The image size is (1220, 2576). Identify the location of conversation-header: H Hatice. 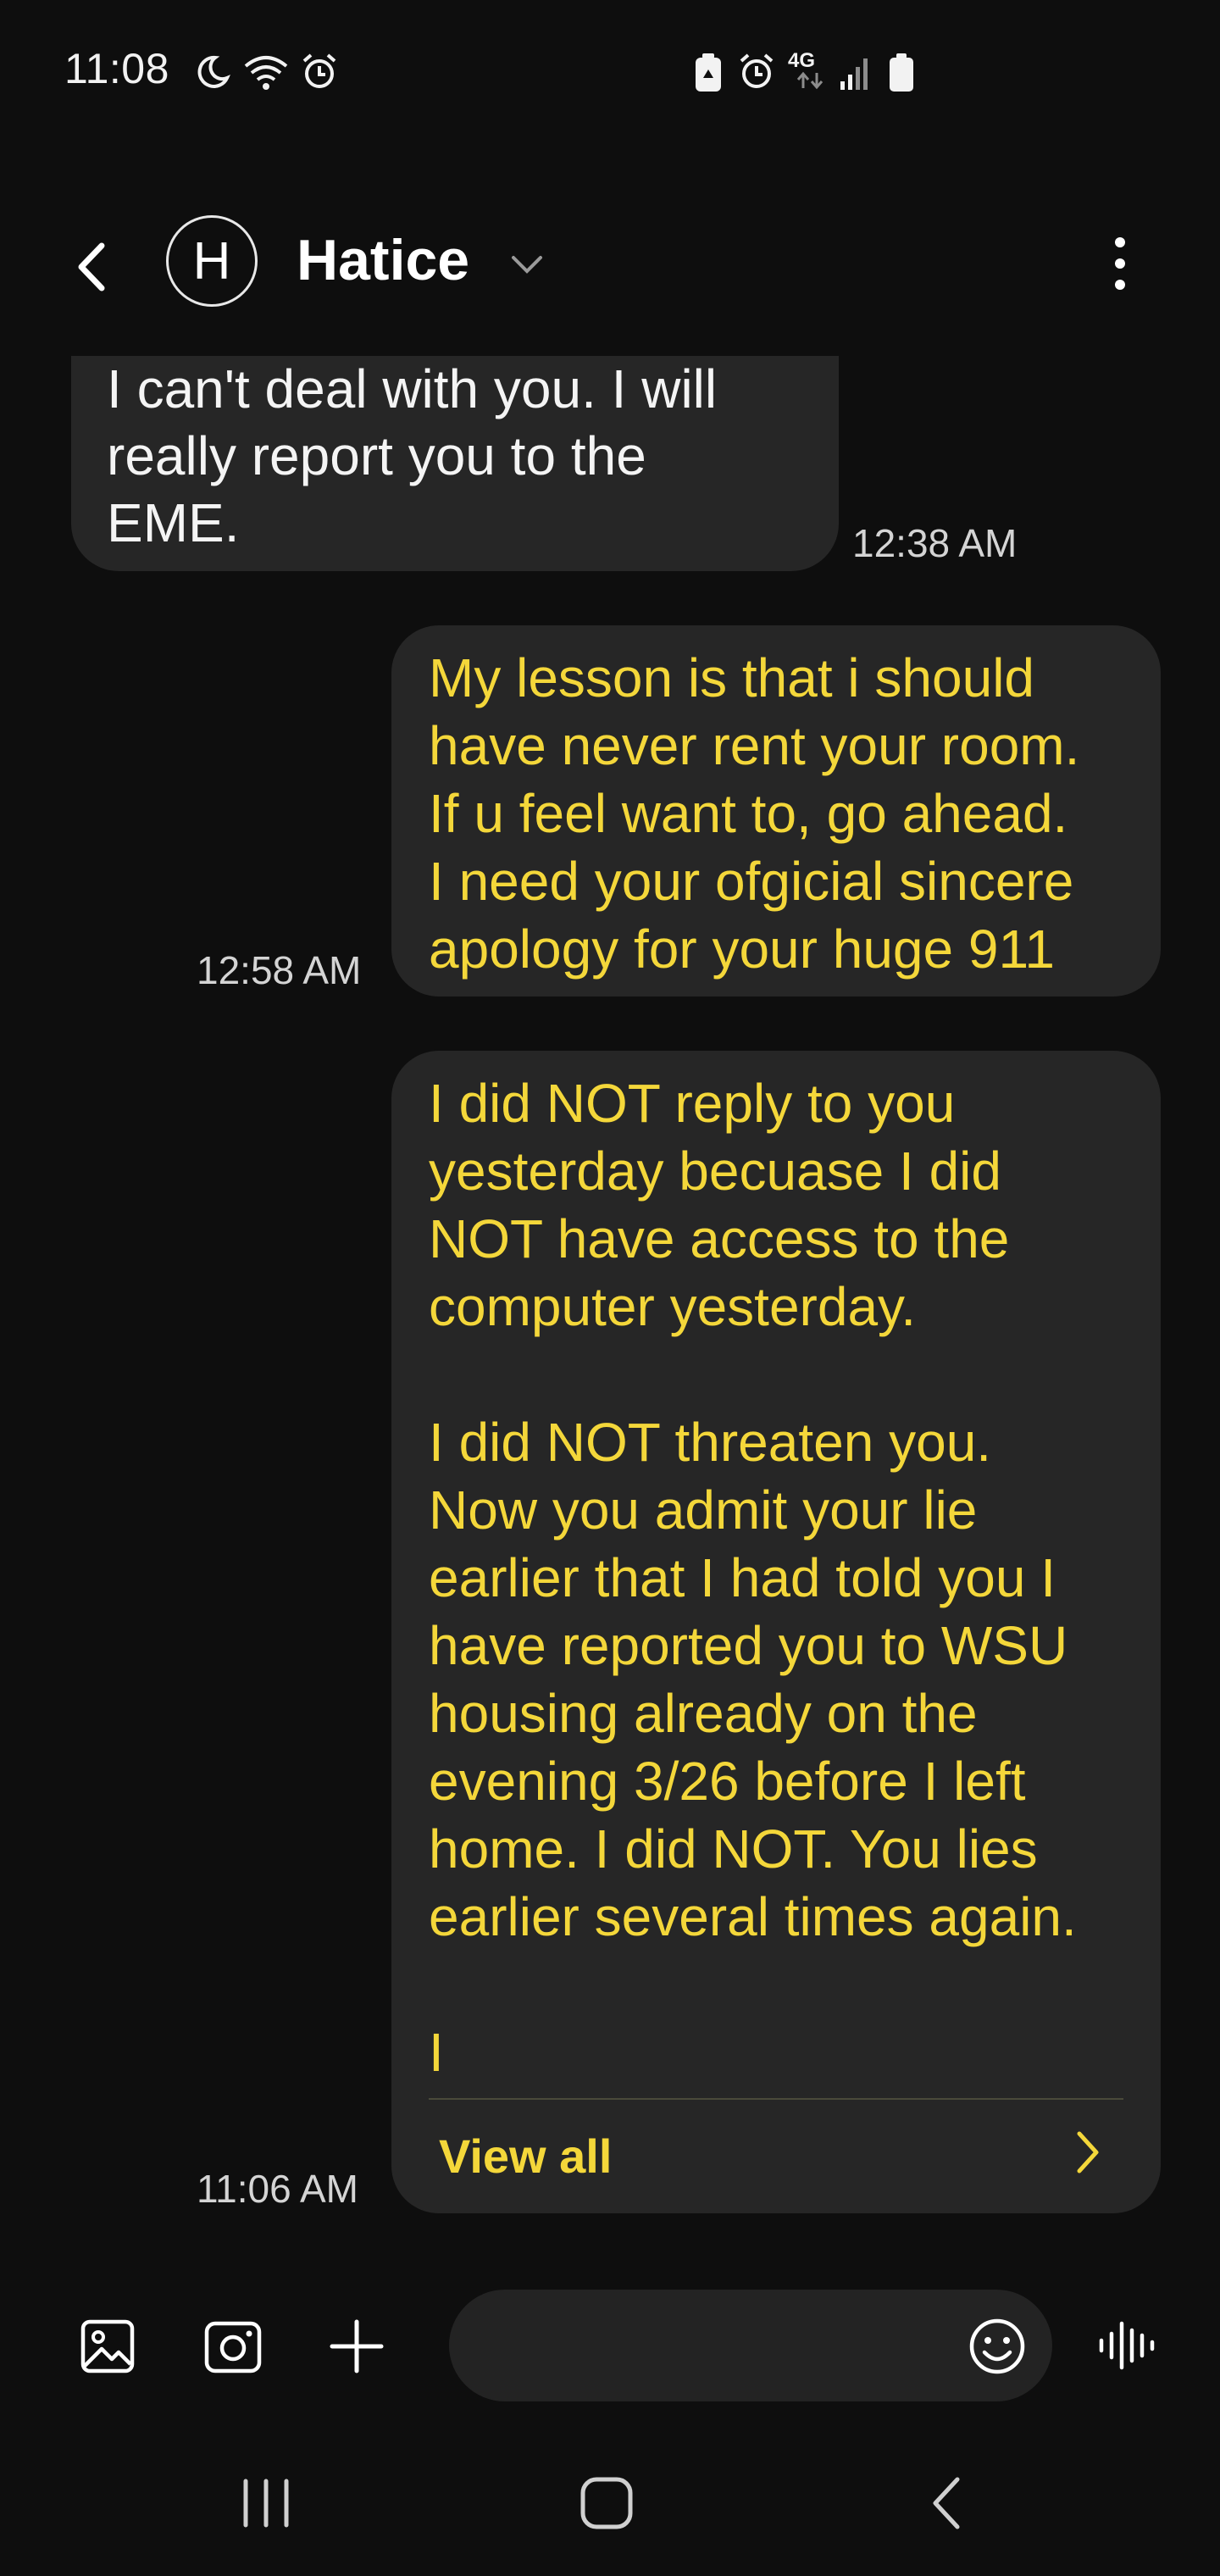
(610, 262).